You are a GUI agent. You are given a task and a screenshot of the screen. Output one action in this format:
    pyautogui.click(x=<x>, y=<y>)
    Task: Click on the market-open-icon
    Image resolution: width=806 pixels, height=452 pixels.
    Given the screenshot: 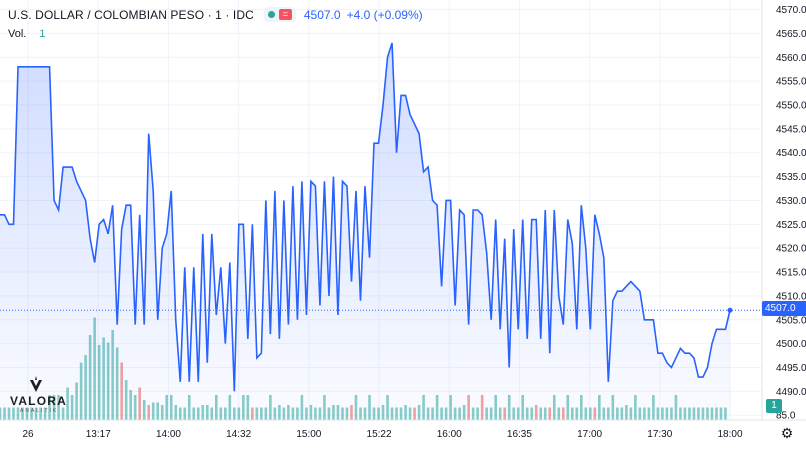 What is the action you would take?
    pyautogui.click(x=271, y=14)
    